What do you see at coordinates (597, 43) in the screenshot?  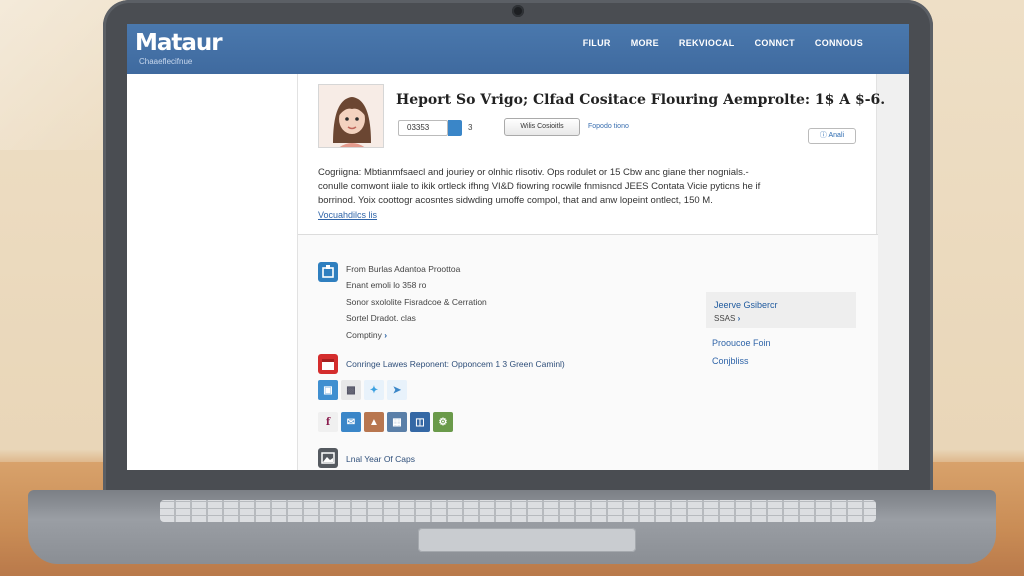 I see `nav-item-1: FILUR` at bounding box center [597, 43].